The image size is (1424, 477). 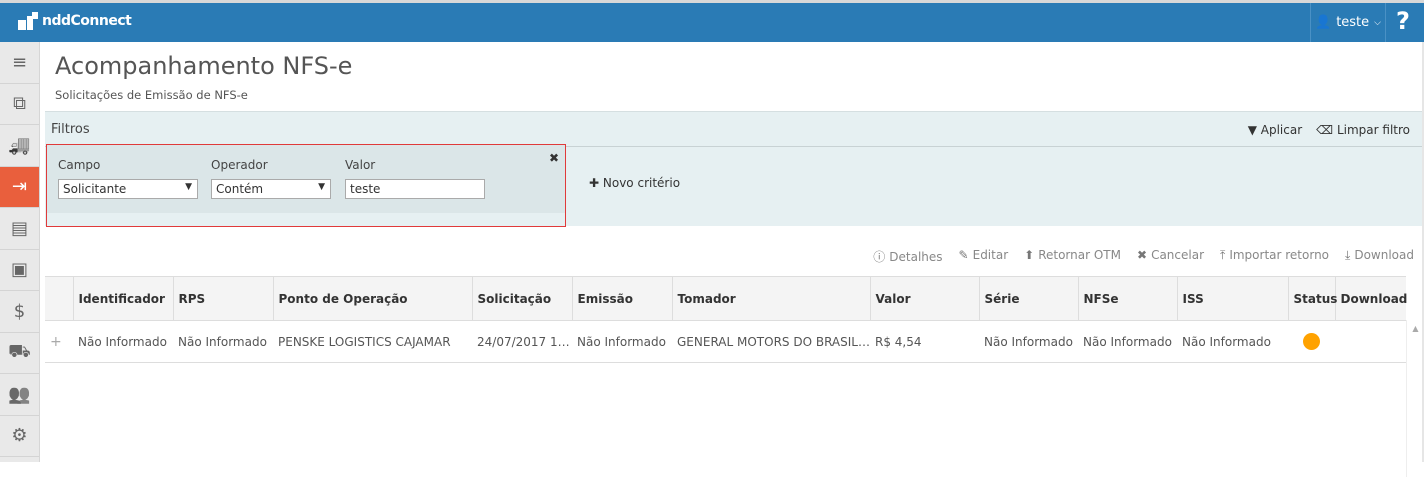 I want to click on column-header: Download, so click(x=1370, y=298).